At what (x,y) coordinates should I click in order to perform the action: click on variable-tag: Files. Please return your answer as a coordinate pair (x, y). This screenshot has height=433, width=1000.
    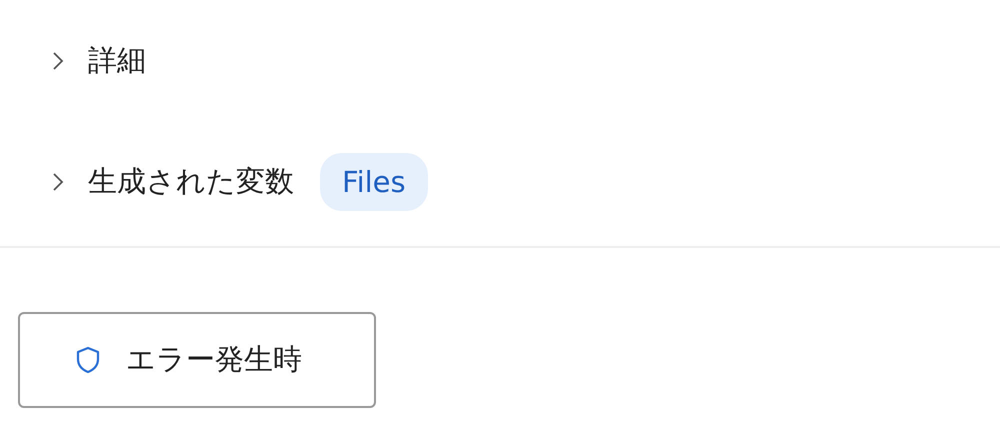
    Looking at the image, I should click on (374, 182).